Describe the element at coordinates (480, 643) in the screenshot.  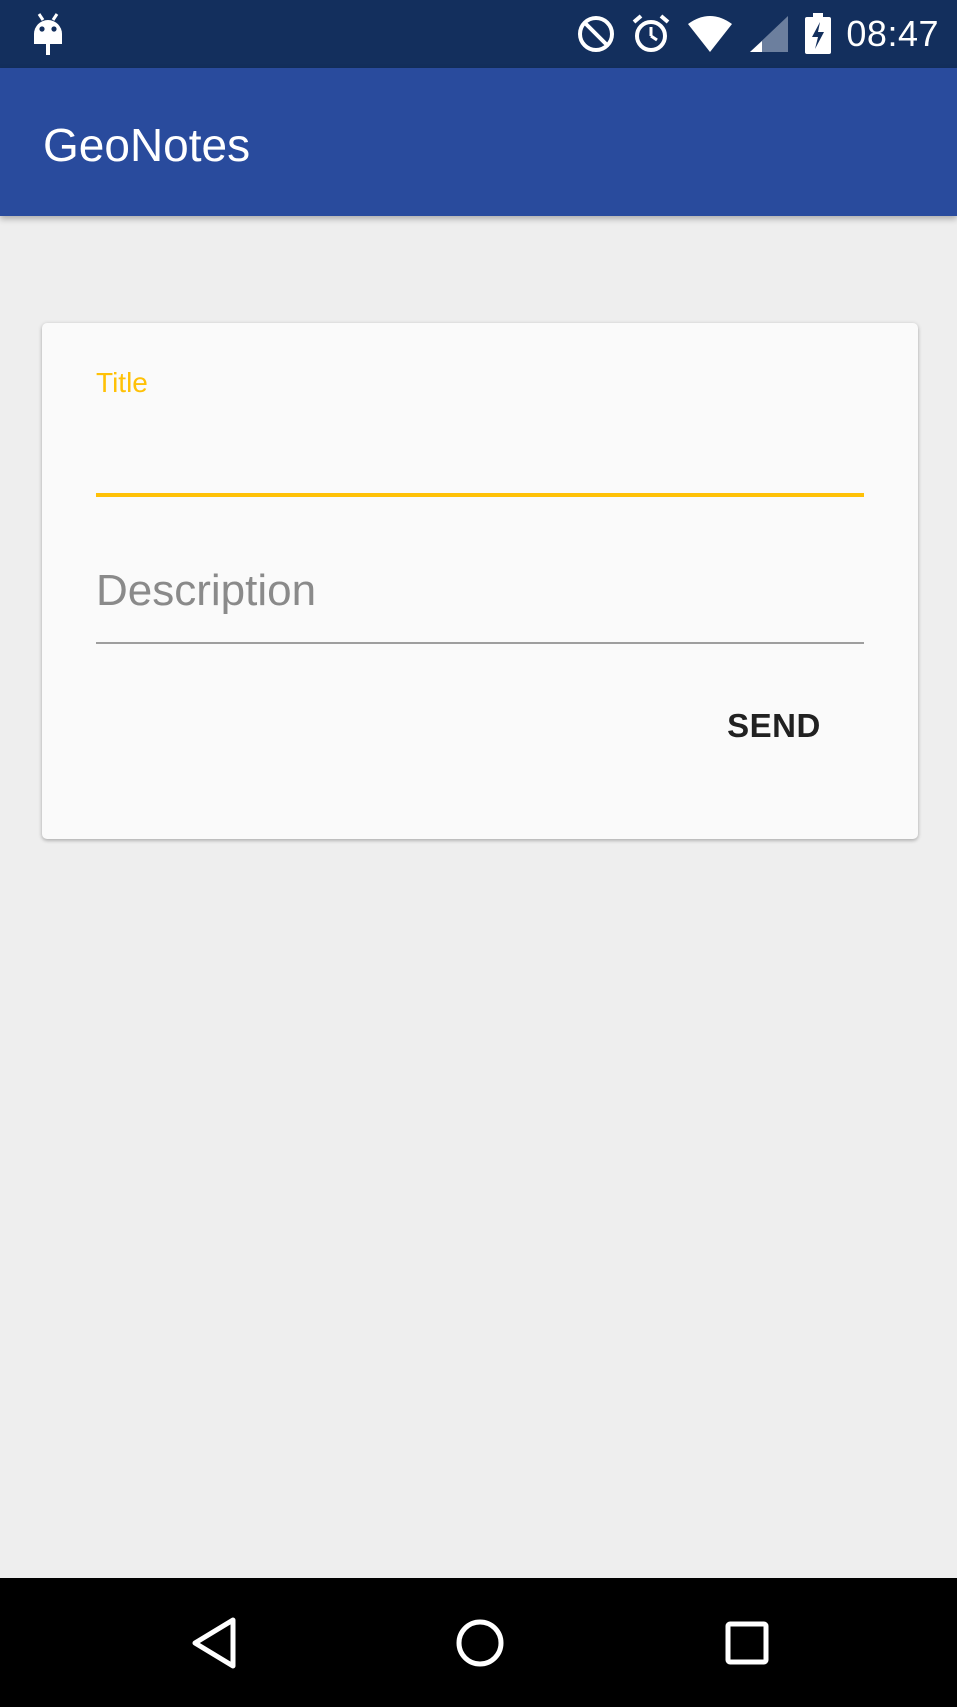
I see `description-field-underline` at that location.